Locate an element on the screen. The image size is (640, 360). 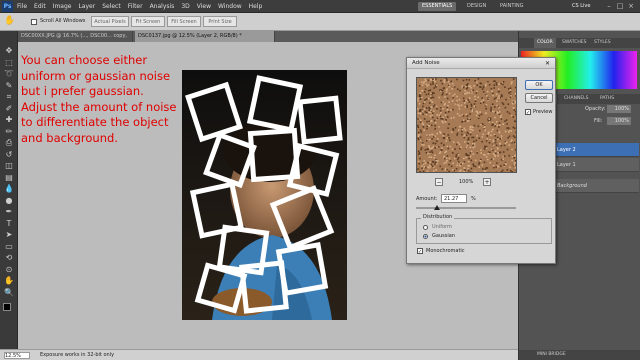
hand-tool-icon: ✋ is located at coordinates (9, 280).